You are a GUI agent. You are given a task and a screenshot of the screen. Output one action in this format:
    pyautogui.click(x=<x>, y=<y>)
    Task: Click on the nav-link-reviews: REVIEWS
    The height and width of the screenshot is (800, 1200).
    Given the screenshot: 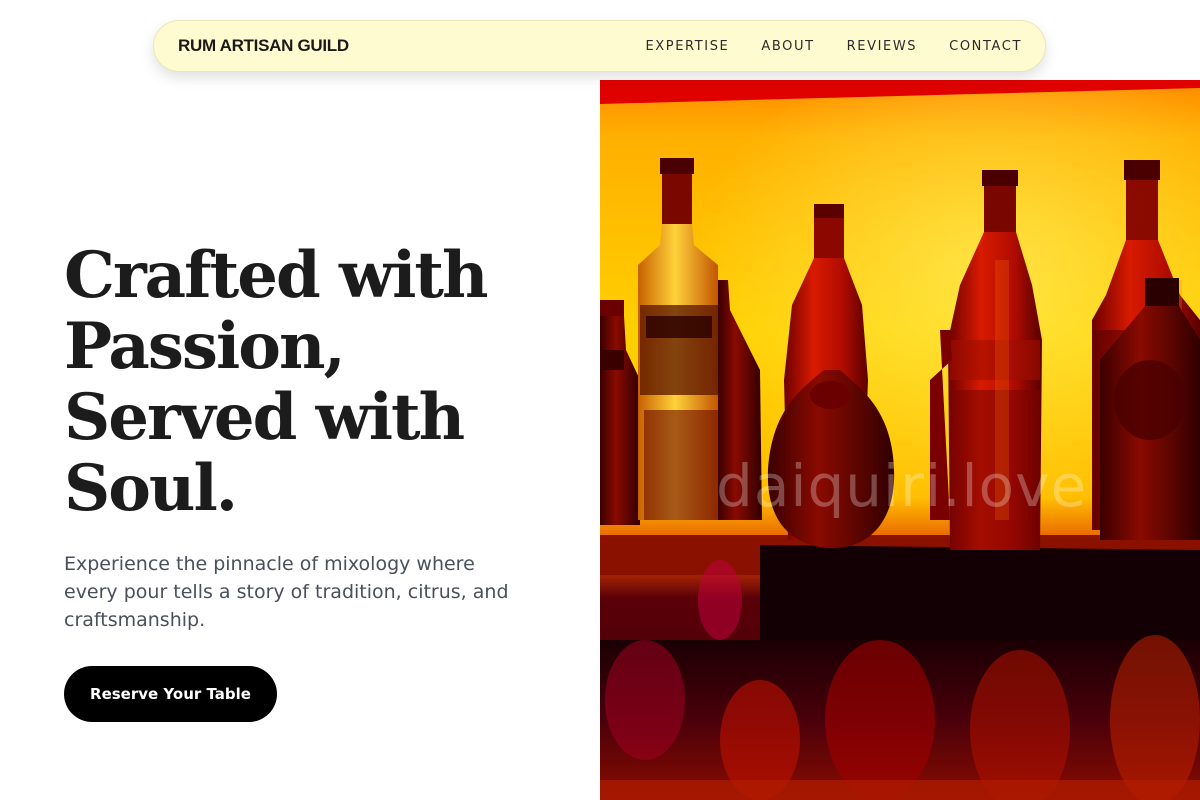 What is the action you would take?
    pyautogui.click(x=882, y=46)
    